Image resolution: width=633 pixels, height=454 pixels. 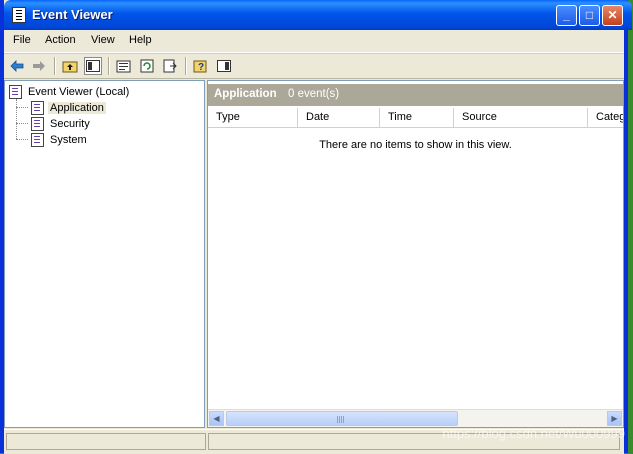 I want to click on properties-icon, so click(x=123, y=66).